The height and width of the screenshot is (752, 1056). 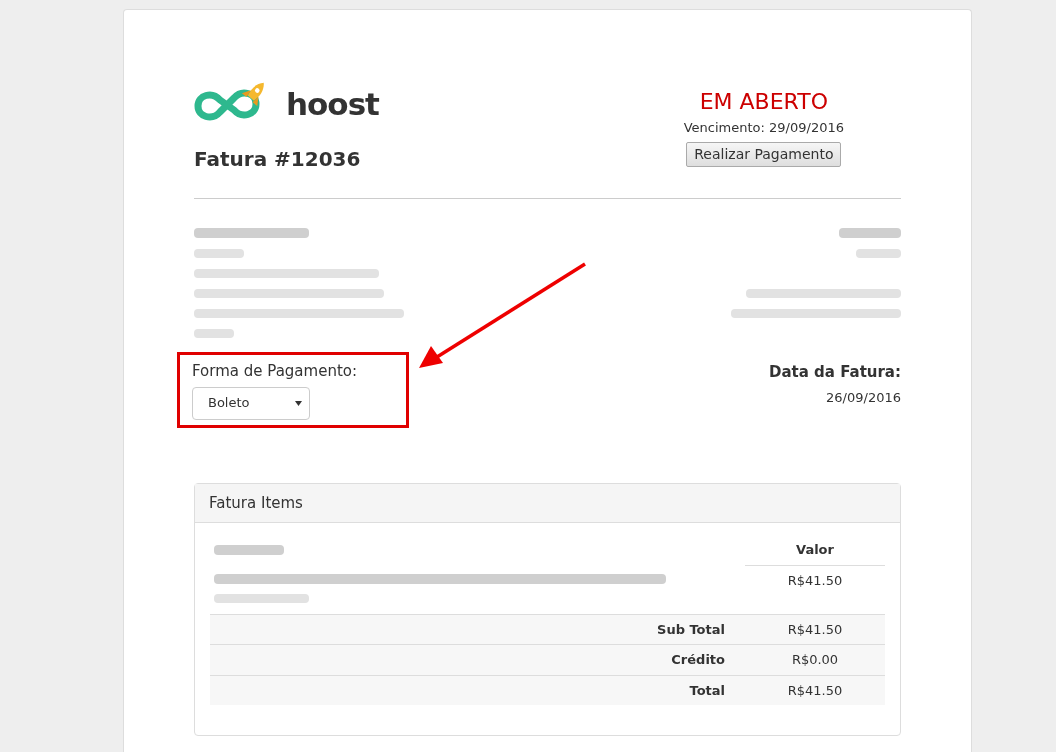 What do you see at coordinates (764, 154) in the screenshot?
I see `pay-button: Realizar Pagamento` at bounding box center [764, 154].